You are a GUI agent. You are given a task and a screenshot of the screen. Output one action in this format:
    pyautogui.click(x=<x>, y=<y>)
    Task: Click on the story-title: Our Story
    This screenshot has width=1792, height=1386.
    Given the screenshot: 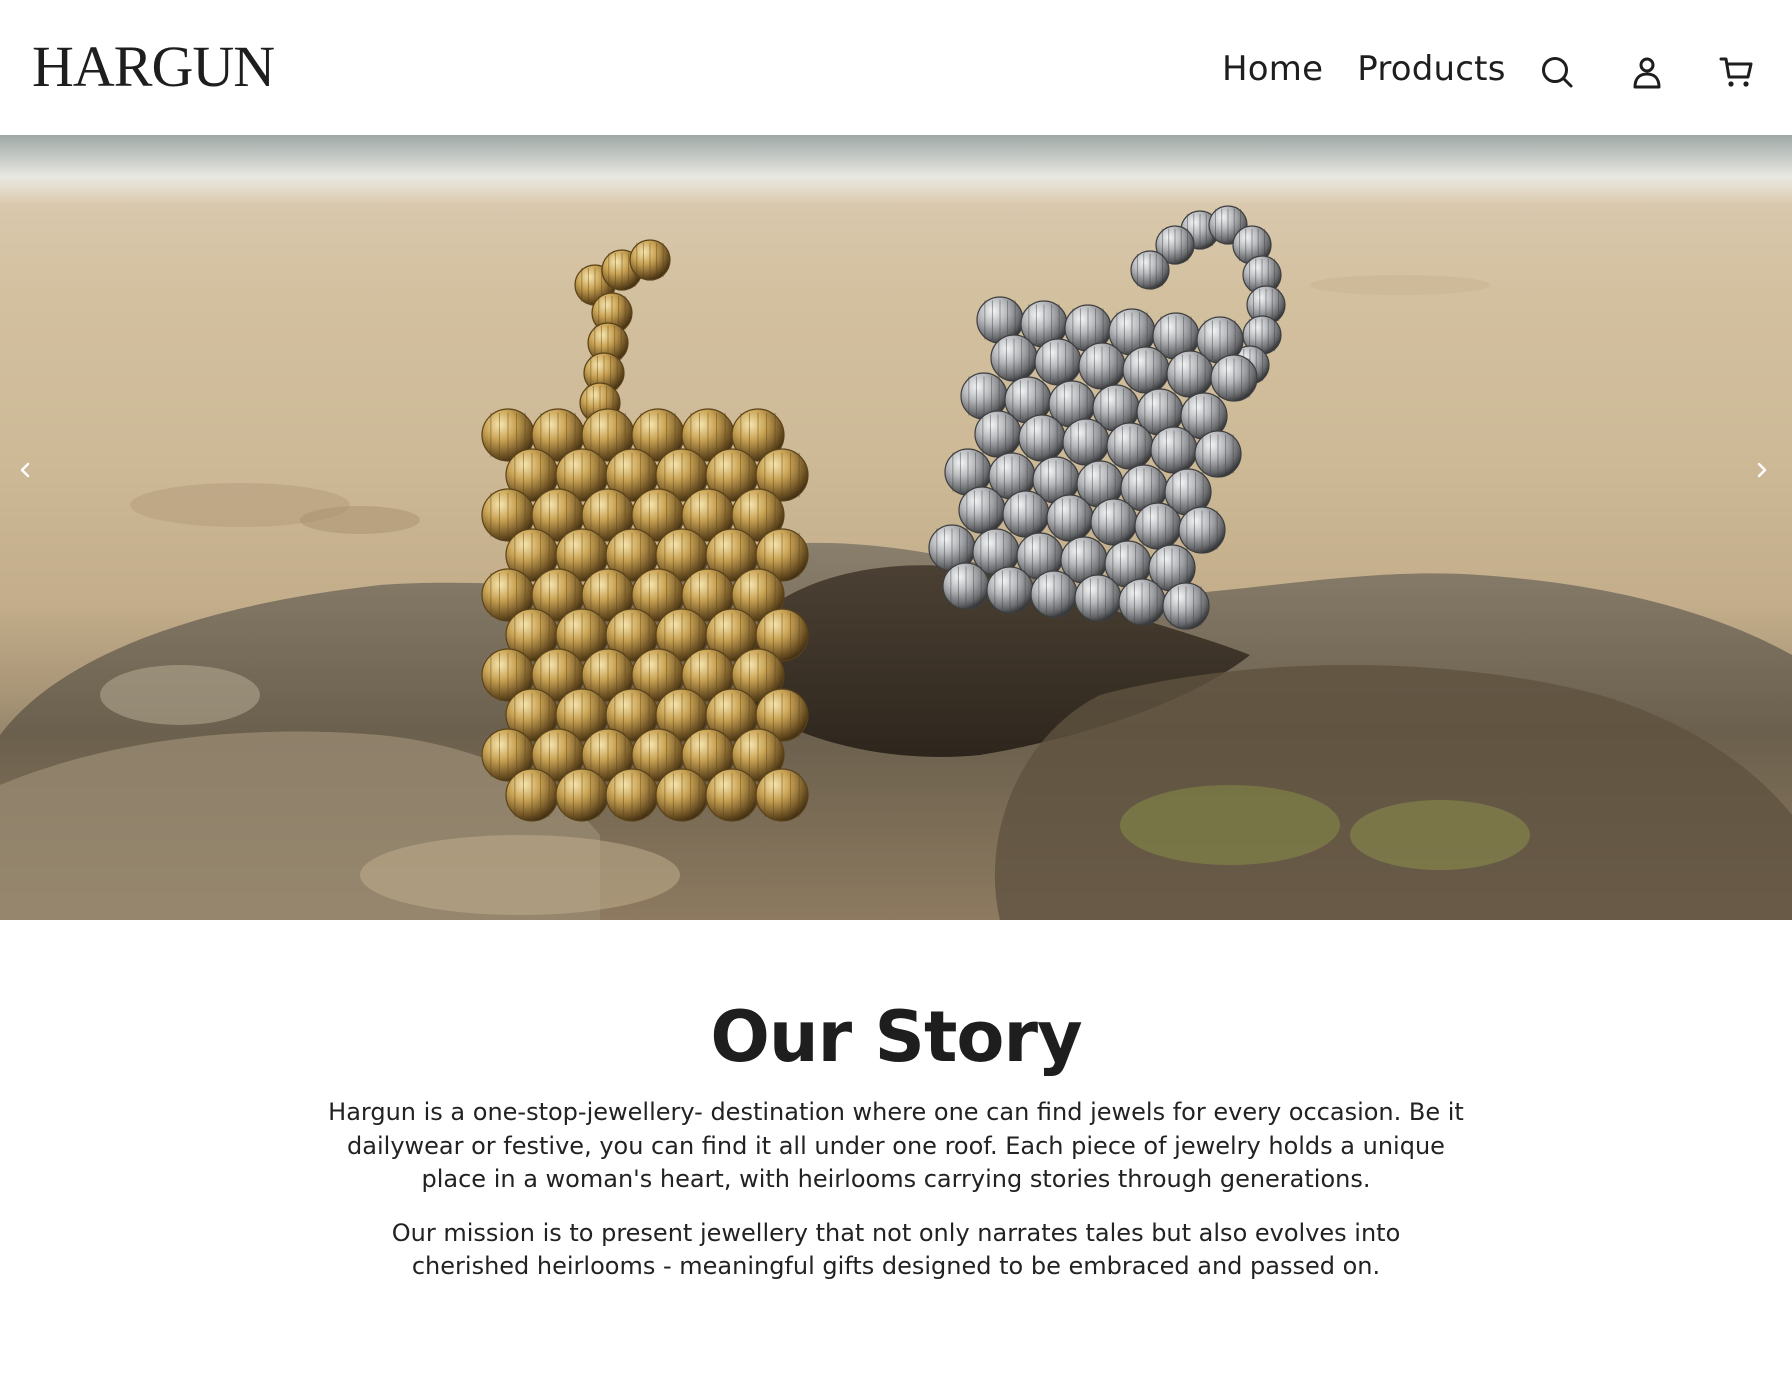 What is the action you would take?
    pyautogui.click(x=896, y=1037)
    